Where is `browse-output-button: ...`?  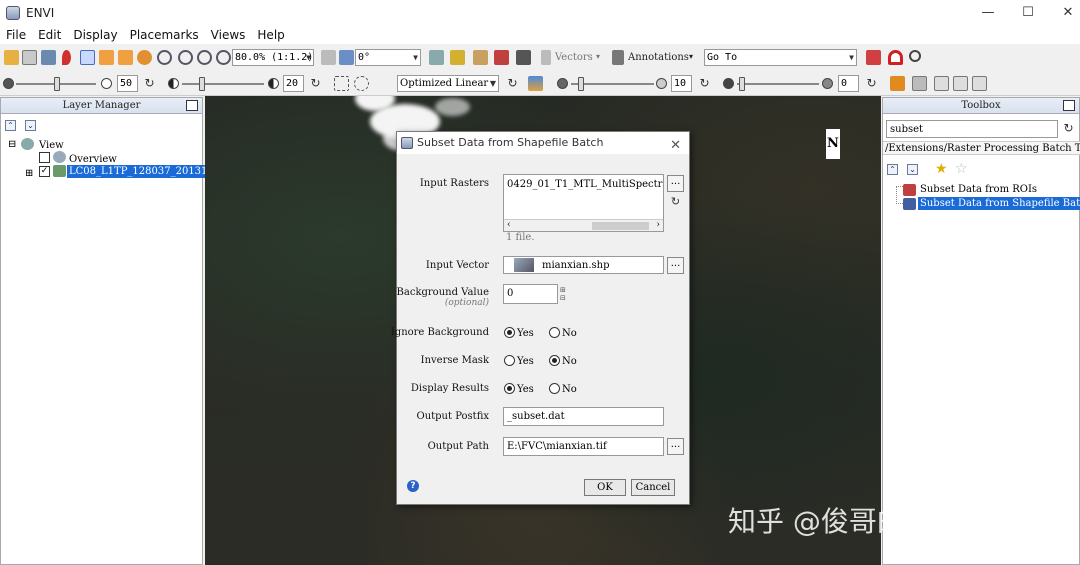 browse-output-button: ... is located at coordinates (675, 446).